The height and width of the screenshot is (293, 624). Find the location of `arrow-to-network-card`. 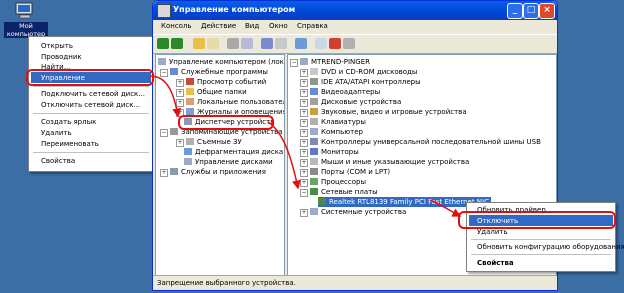

arrow-to-network-card is located at coordinates (284, 155).